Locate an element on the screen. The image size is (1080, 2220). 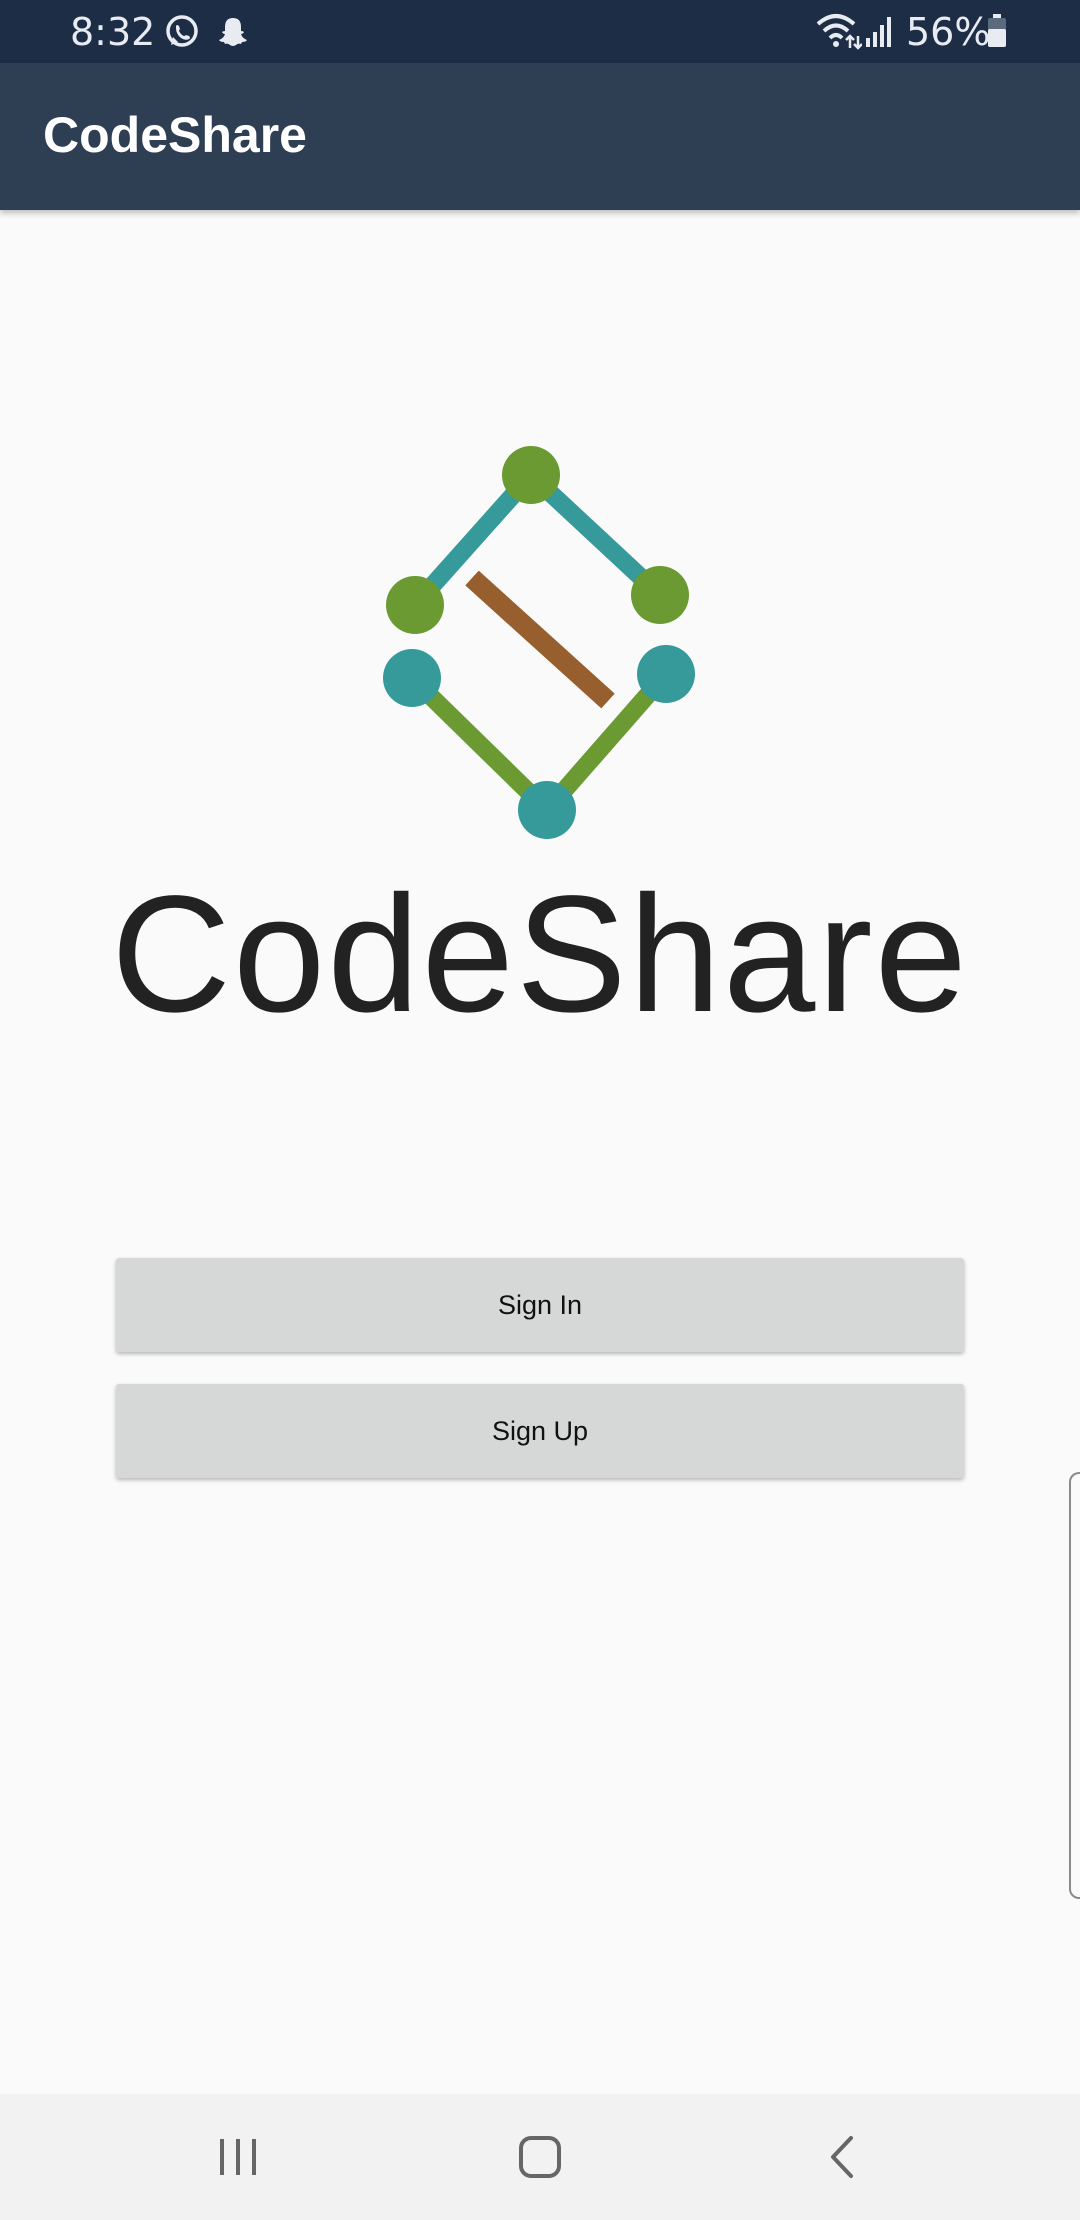
brand-title: CodeShare is located at coordinates (540, 954).